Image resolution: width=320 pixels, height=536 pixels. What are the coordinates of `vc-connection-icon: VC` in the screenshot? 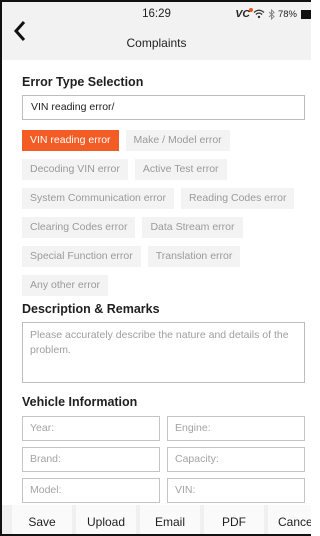 It's located at (244, 14).